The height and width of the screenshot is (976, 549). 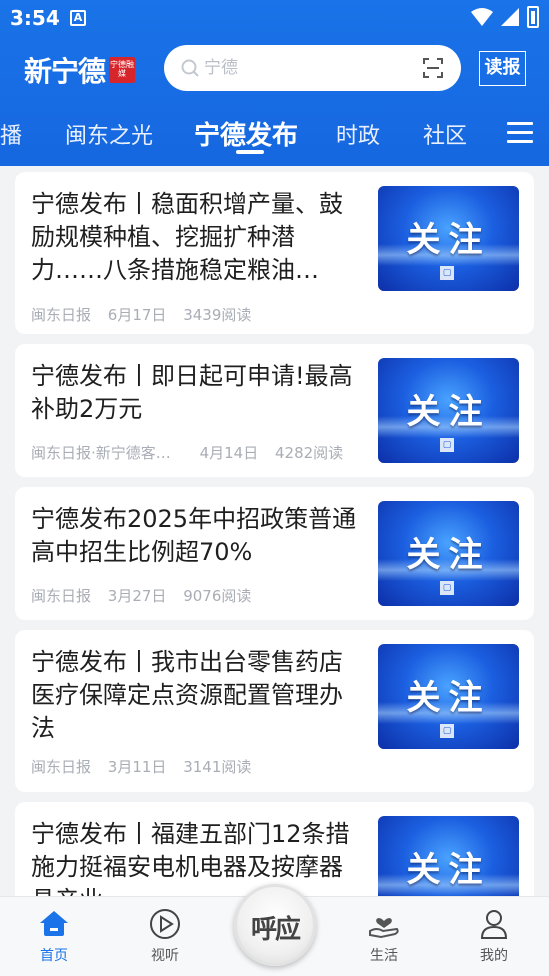 What do you see at coordinates (35, 18) in the screenshot?
I see `status-time: 3:54` at bounding box center [35, 18].